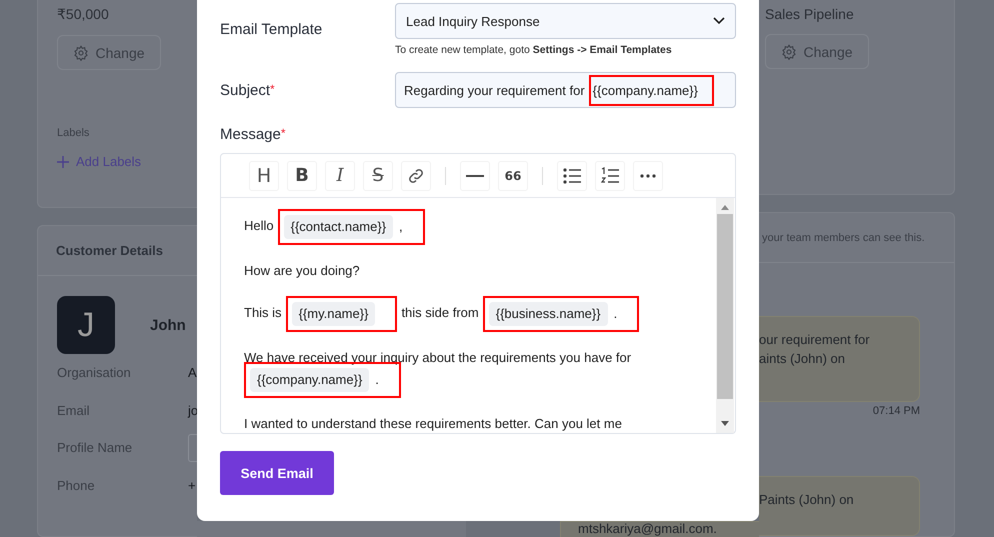 The image size is (994, 537). What do you see at coordinates (647, 528) in the screenshot?
I see `message-text: mtshkariya@gmail.com.` at bounding box center [647, 528].